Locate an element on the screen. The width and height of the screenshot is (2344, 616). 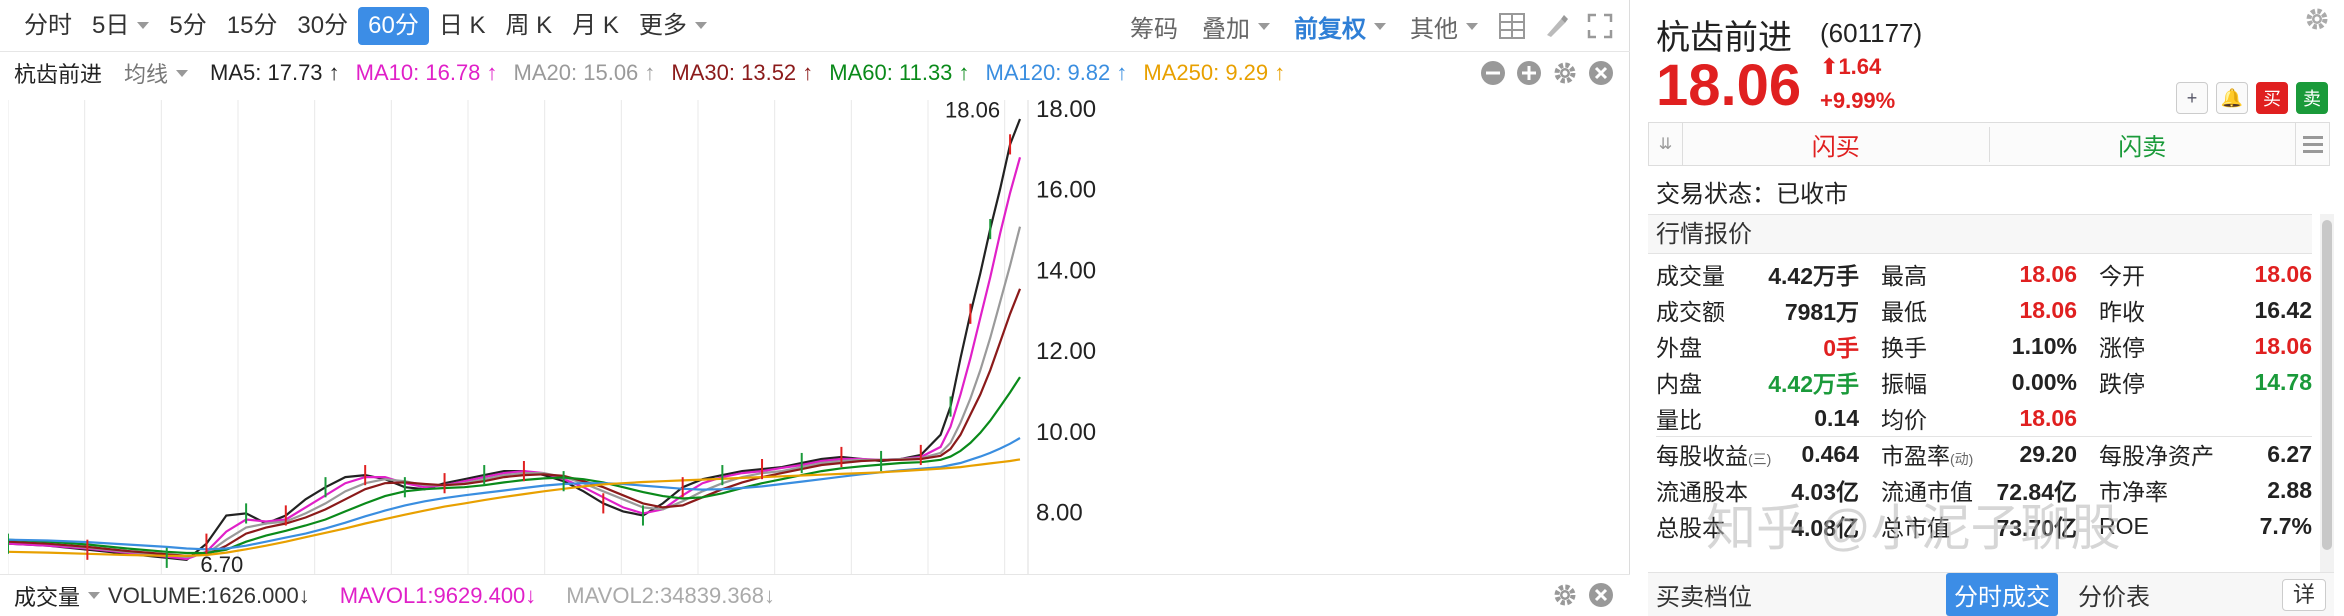
buy-button: 买 is located at coordinates (2272, 98).